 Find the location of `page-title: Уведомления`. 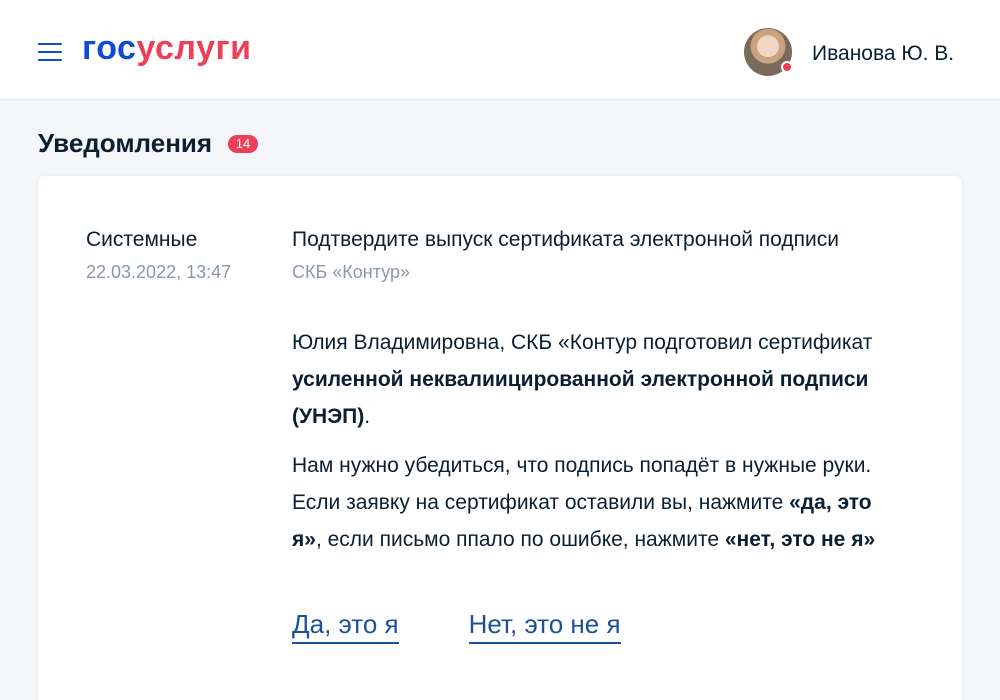

page-title: Уведомления is located at coordinates (125, 143).